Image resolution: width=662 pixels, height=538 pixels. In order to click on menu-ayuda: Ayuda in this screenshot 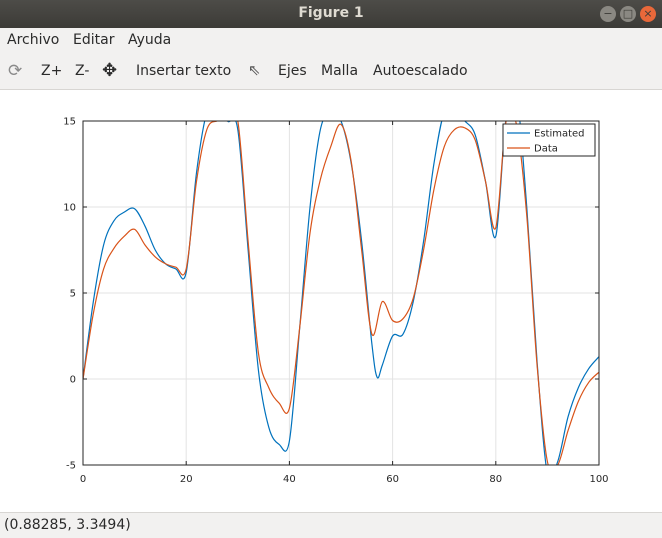, I will do `click(149, 40)`.